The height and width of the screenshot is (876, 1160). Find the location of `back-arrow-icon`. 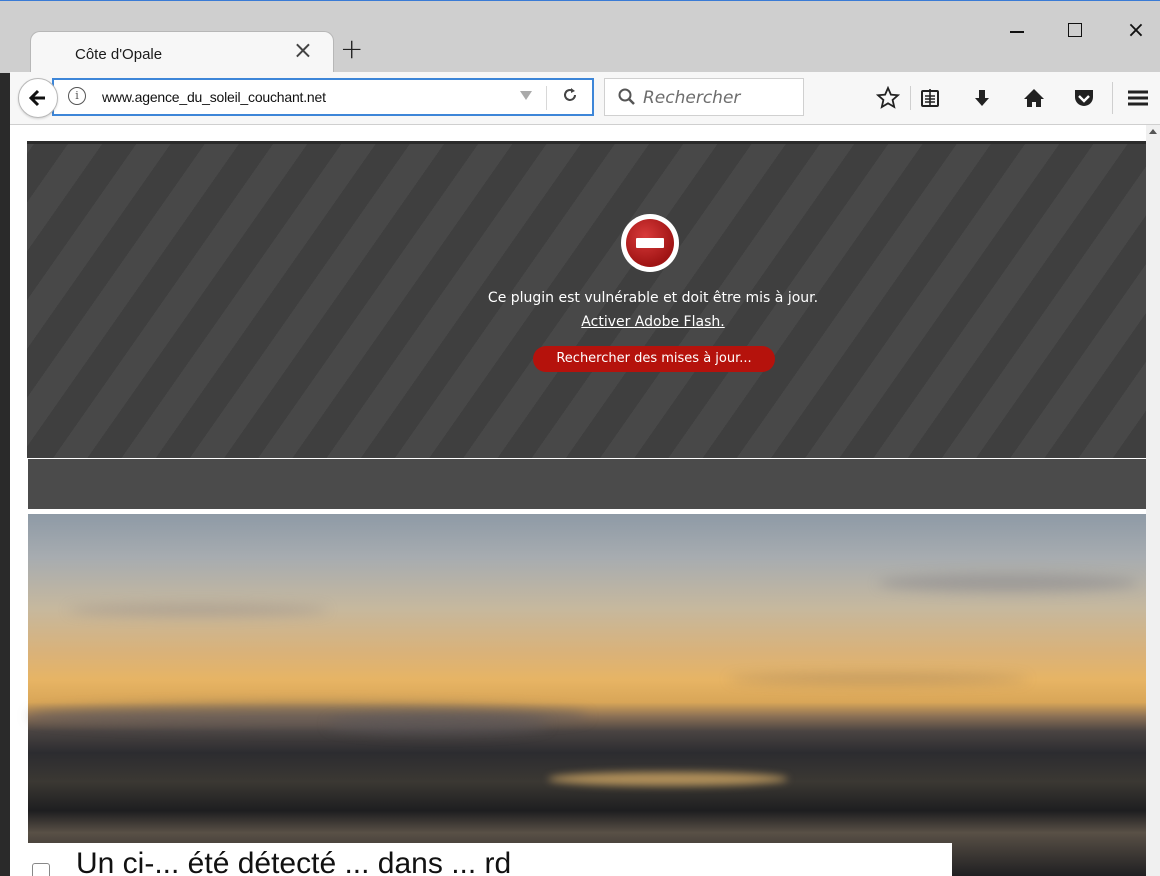

back-arrow-icon is located at coordinates (36, 98).